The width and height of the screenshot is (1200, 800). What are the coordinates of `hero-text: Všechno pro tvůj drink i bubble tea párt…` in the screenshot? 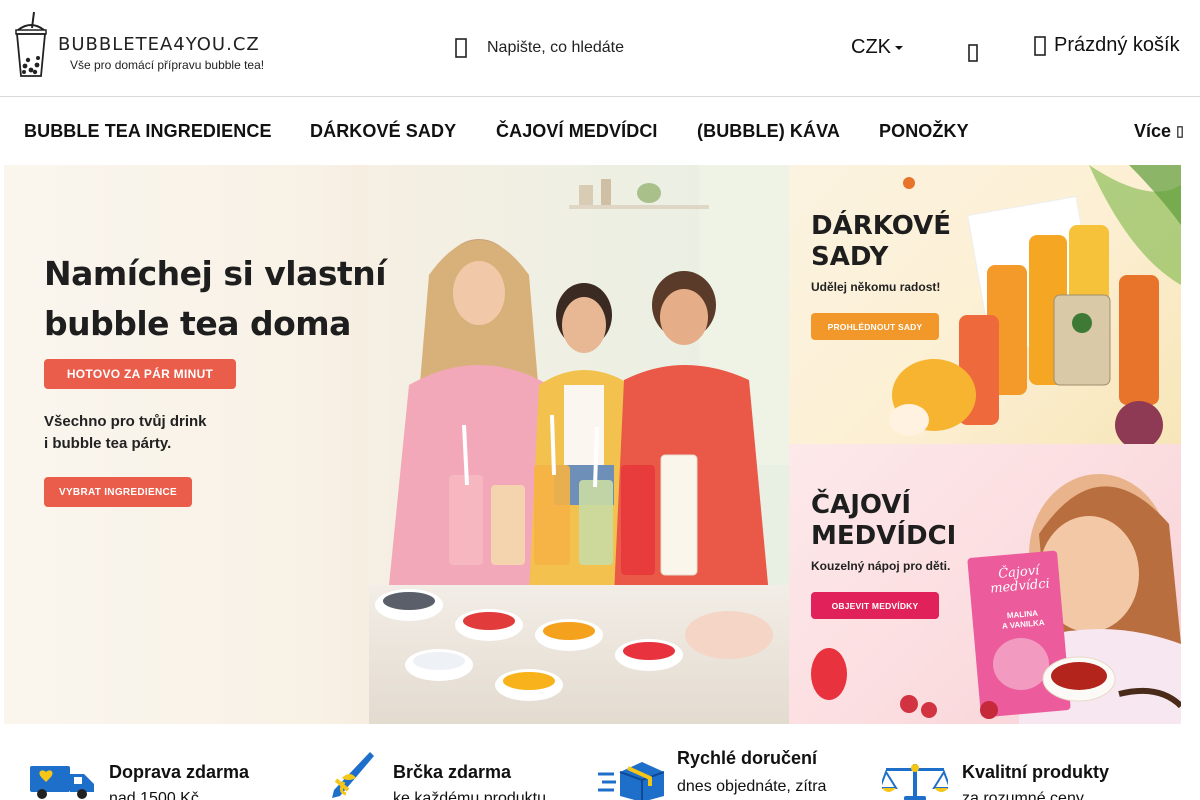 It's located at (154, 433).